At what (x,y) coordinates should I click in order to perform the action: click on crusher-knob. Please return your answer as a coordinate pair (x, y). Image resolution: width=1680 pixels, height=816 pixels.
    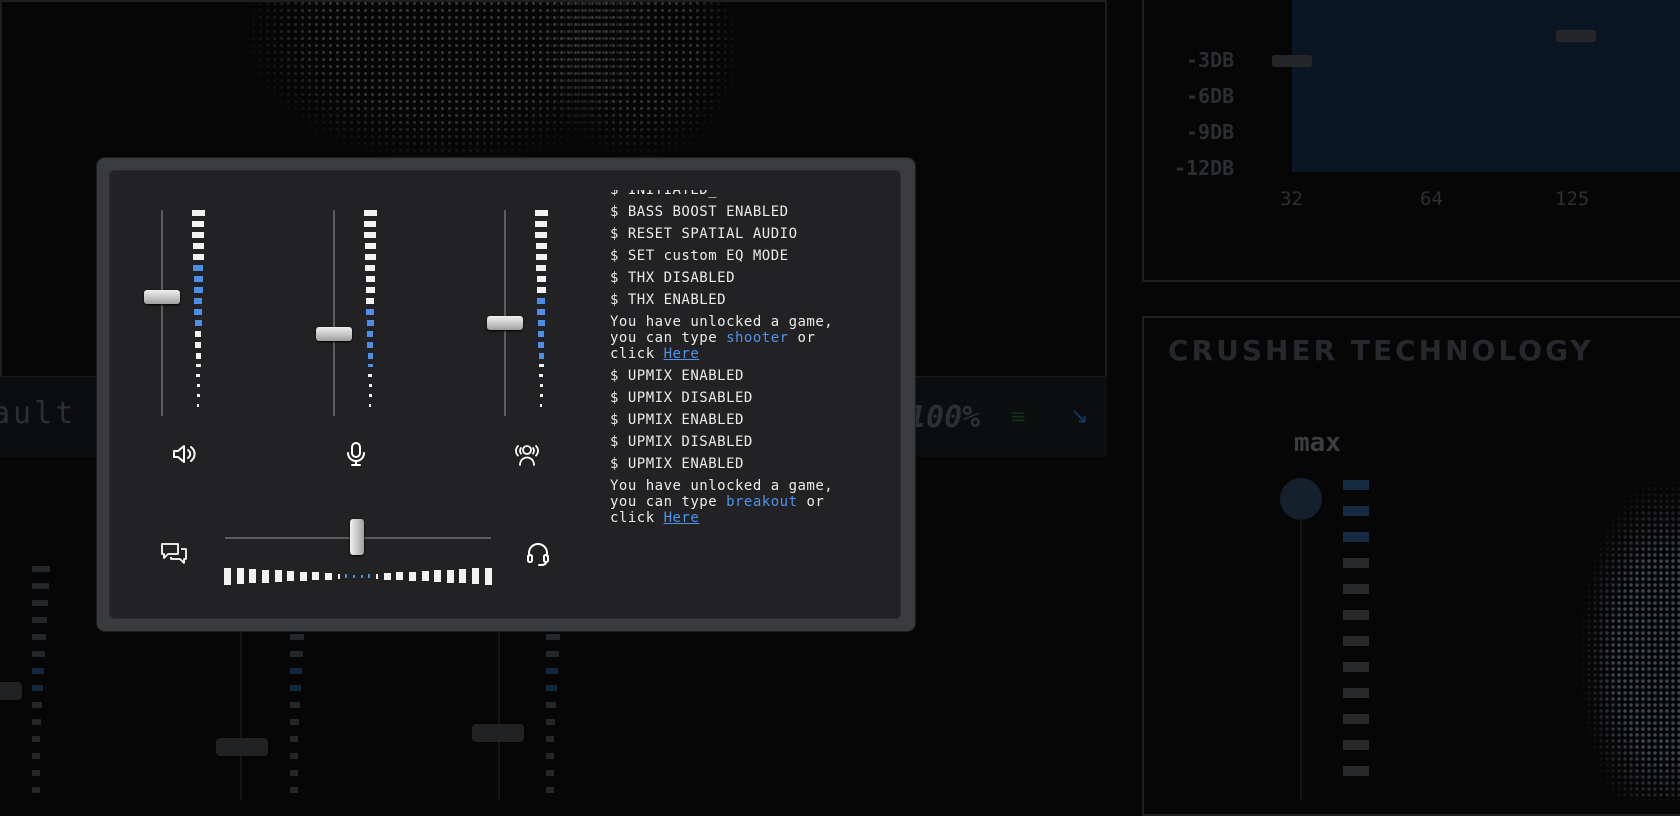
    Looking at the image, I should click on (1301, 499).